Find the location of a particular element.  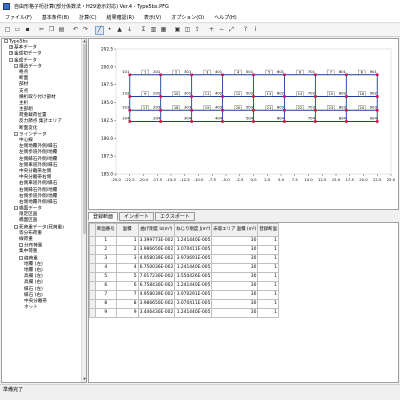

table-cell: 4.958039E-002 is located at coordinates (156, 259).